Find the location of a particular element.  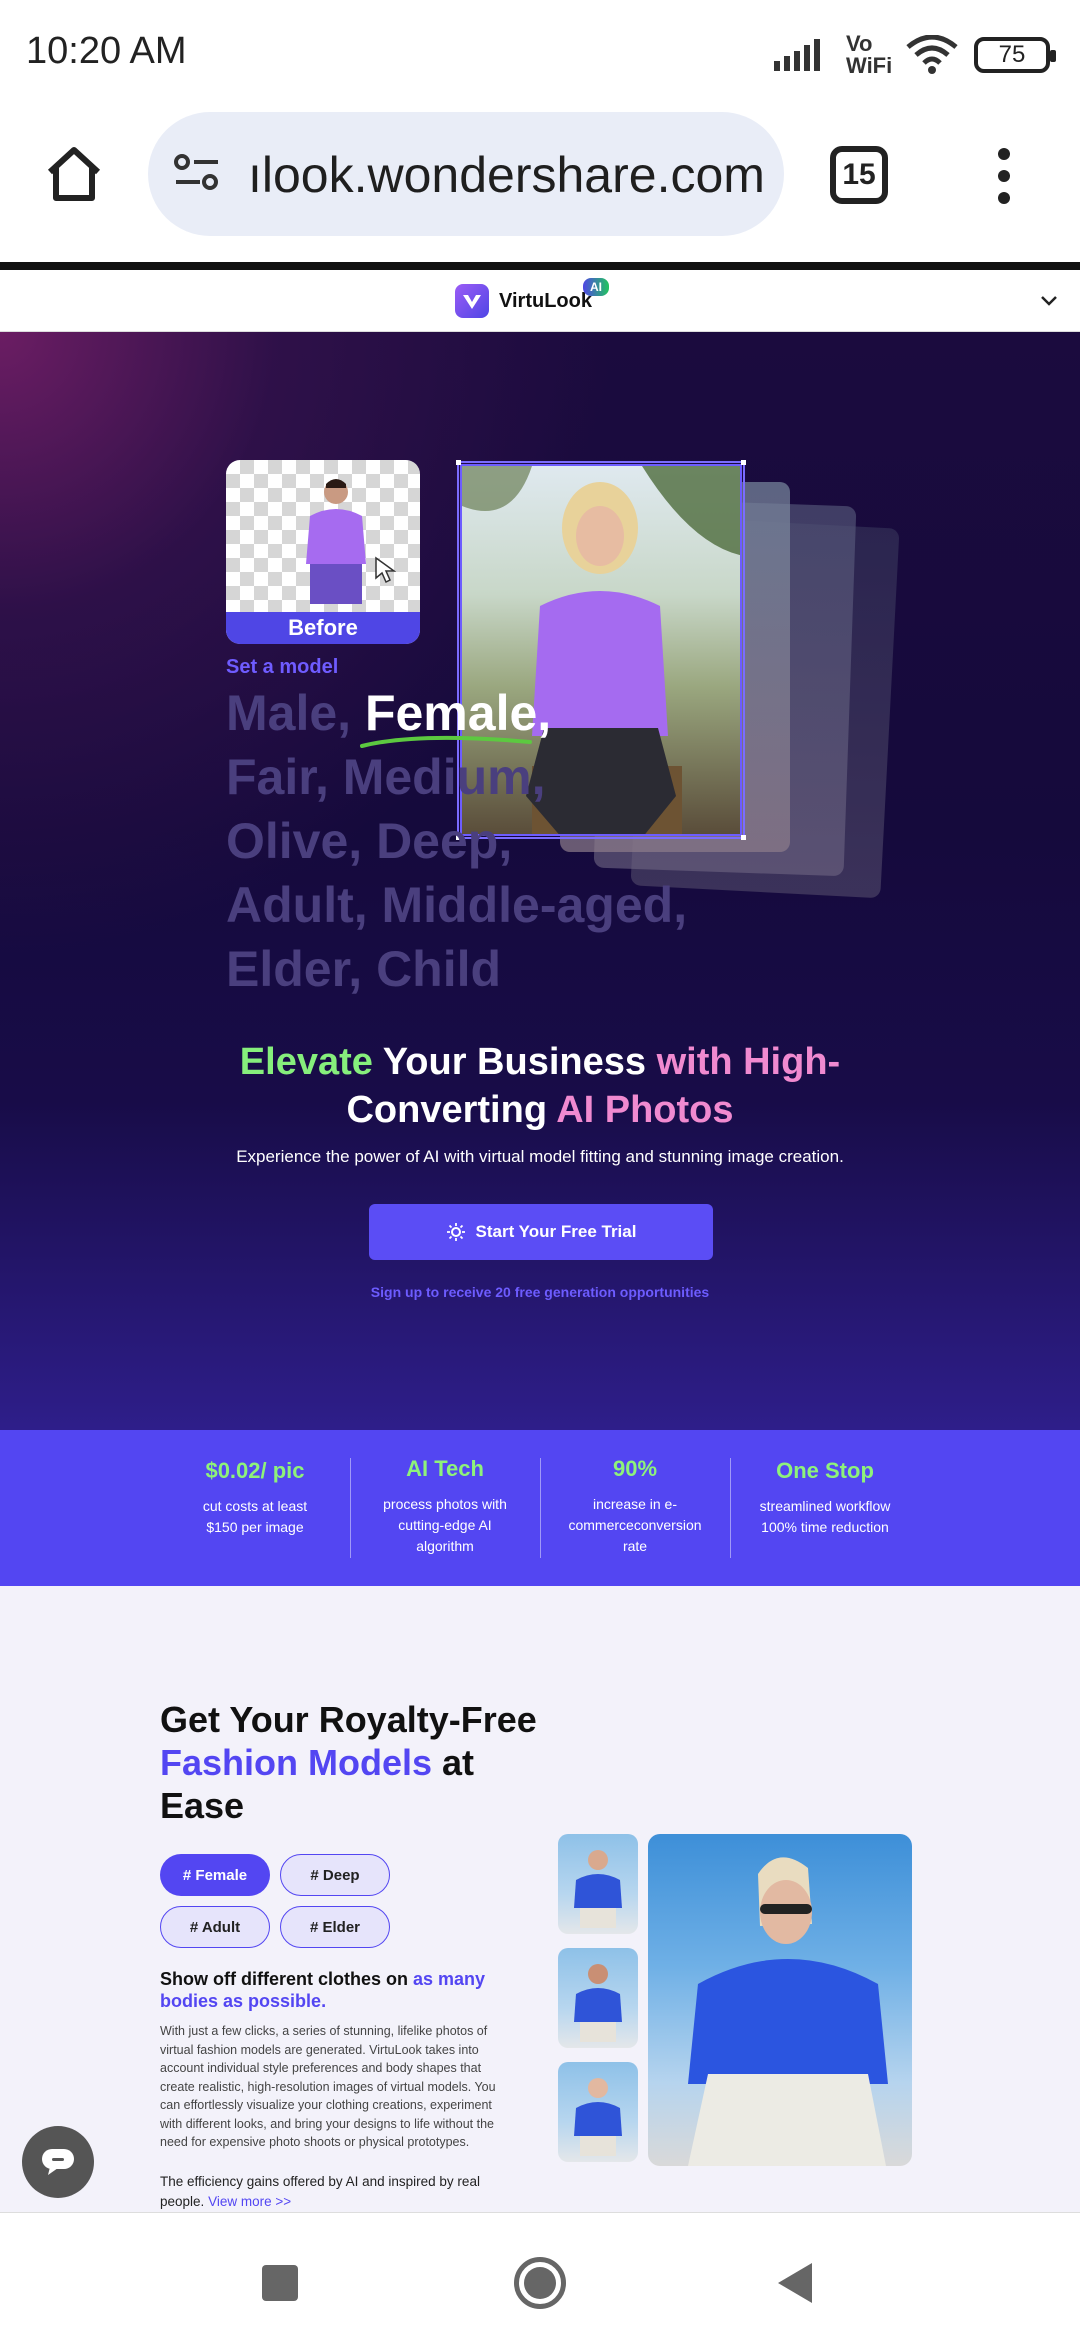

url-text: ılook.wondershare.com is located at coordinates (506, 175).